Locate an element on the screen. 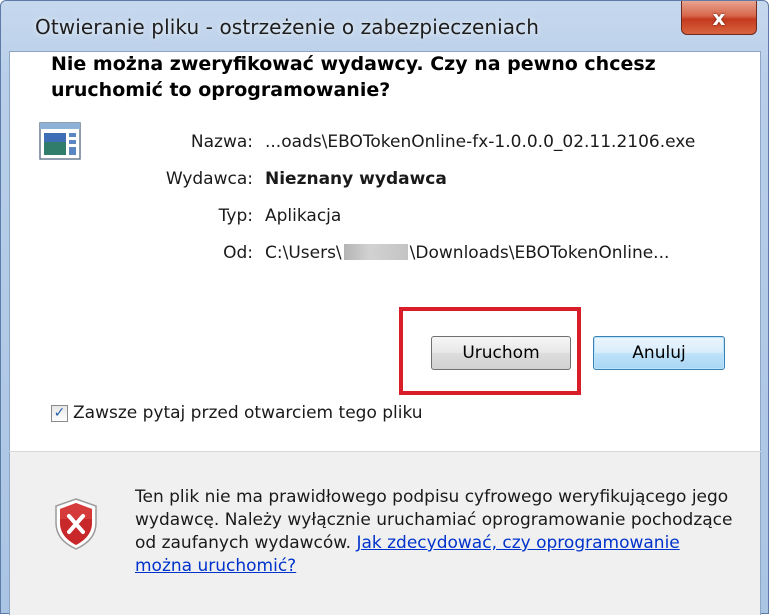  type-value: Aplikacja is located at coordinates (303, 216).